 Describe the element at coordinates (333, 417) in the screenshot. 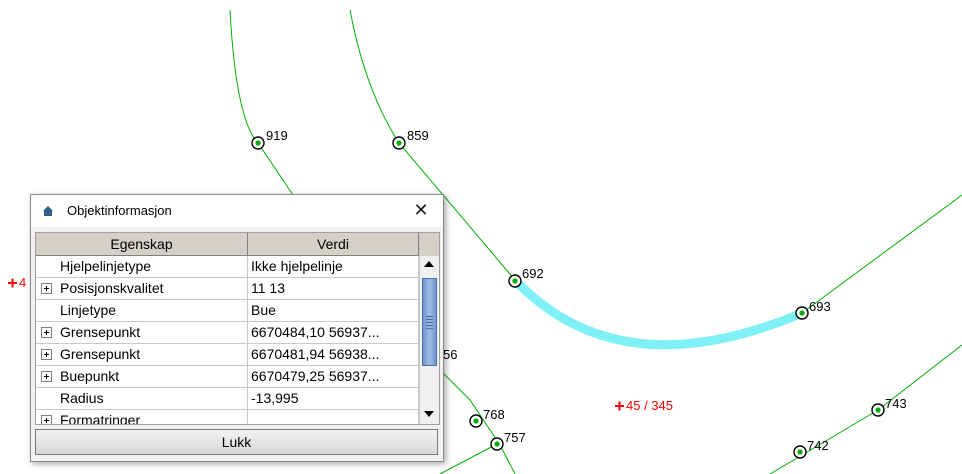

I see `property-value` at that location.